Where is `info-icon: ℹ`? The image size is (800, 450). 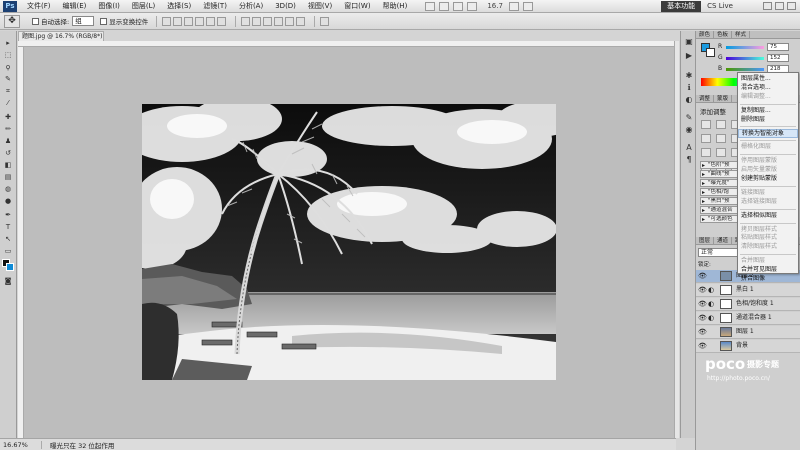 info-icon: ℹ is located at coordinates (689, 87).